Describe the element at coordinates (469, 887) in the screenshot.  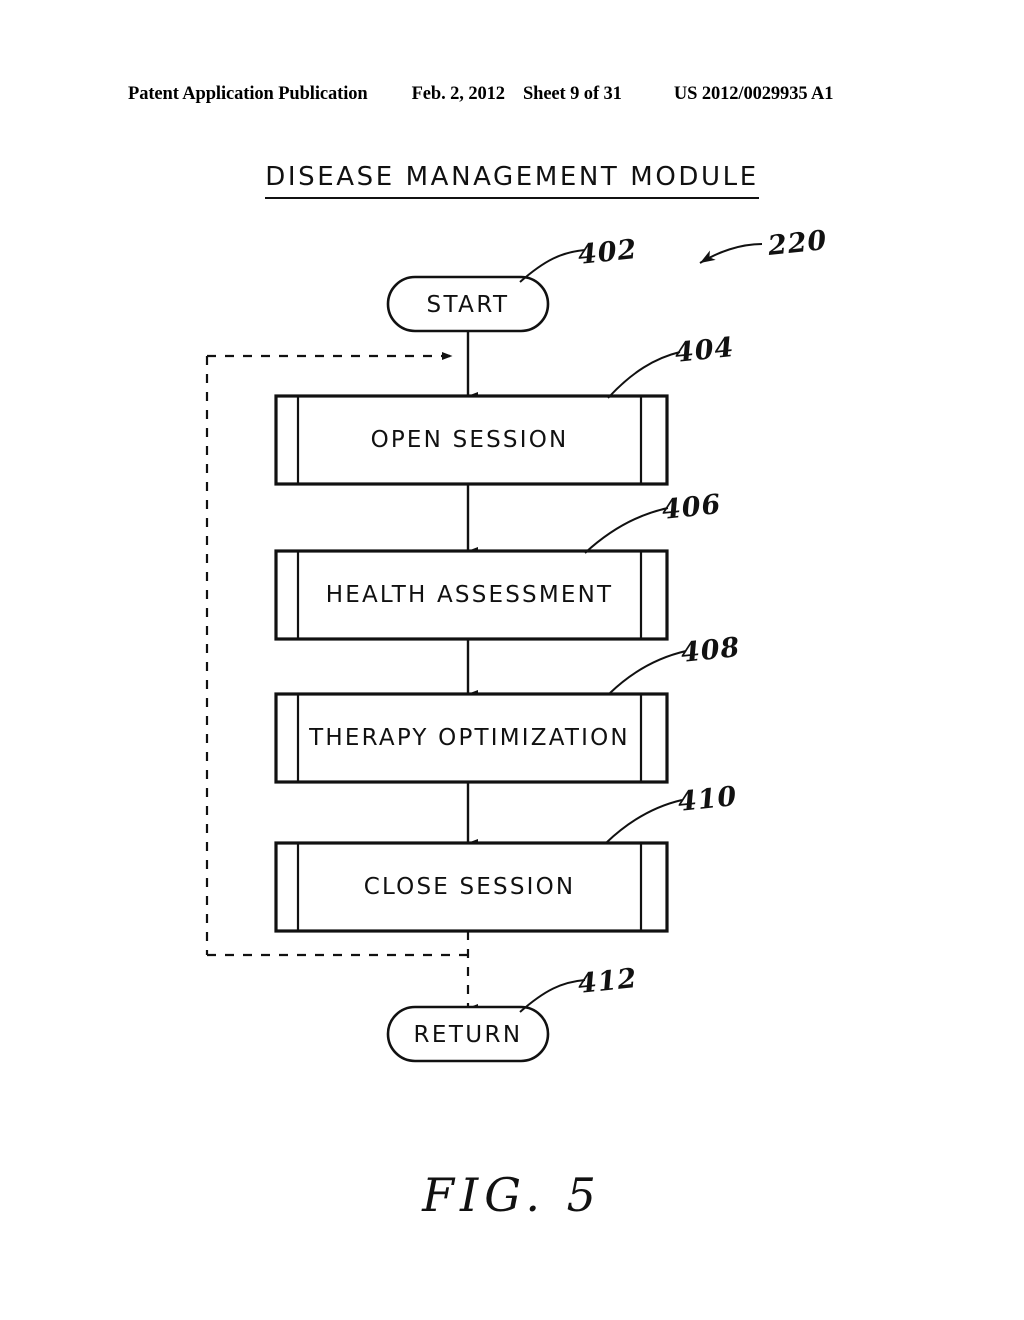
I see `node-close-session-label: CLOSE SESSION` at that location.